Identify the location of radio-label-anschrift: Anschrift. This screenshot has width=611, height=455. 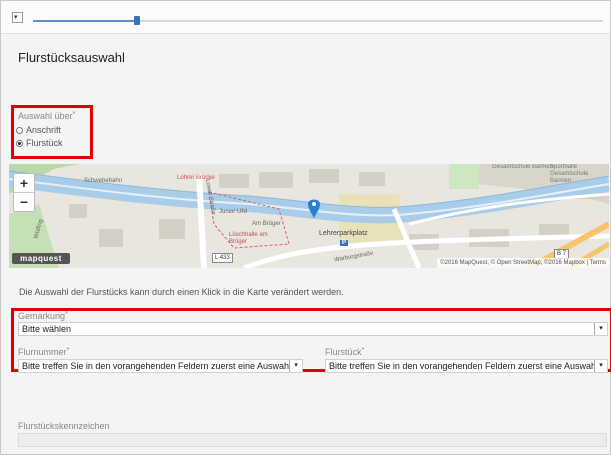
(44, 130).